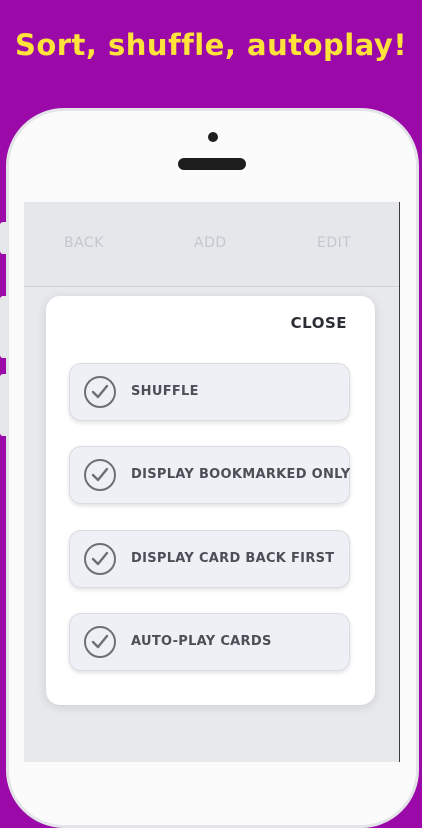  I want to click on toolbar: BACK ADD EDIT, so click(211, 244).